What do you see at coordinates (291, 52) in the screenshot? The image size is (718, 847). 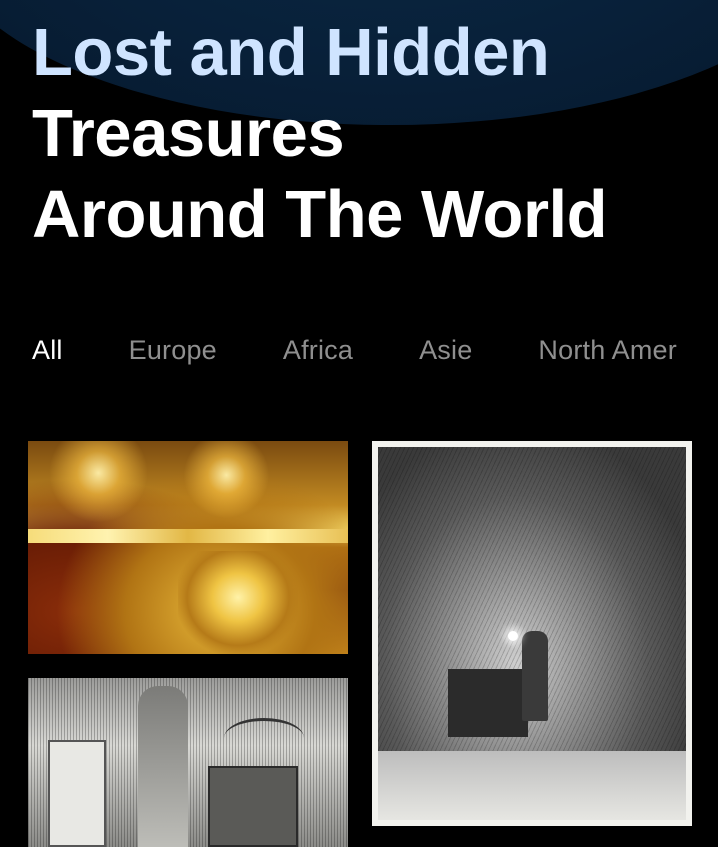 I see `title-line-1: Lost and Hidden` at bounding box center [291, 52].